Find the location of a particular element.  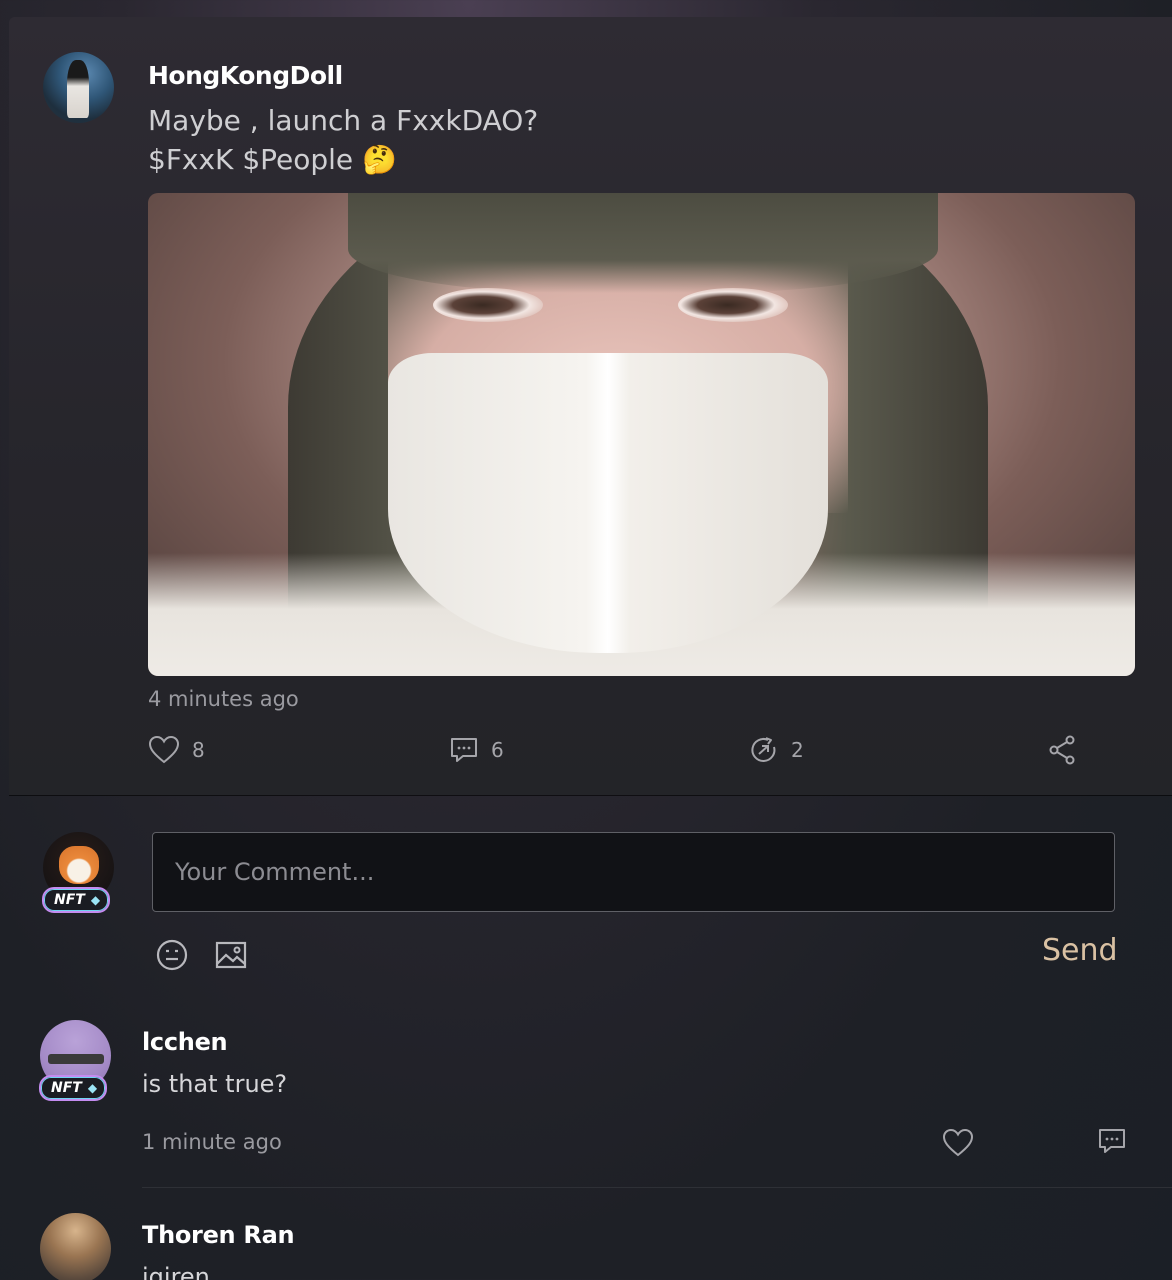

comment-author-avatar is located at coordinates (75, 1246).